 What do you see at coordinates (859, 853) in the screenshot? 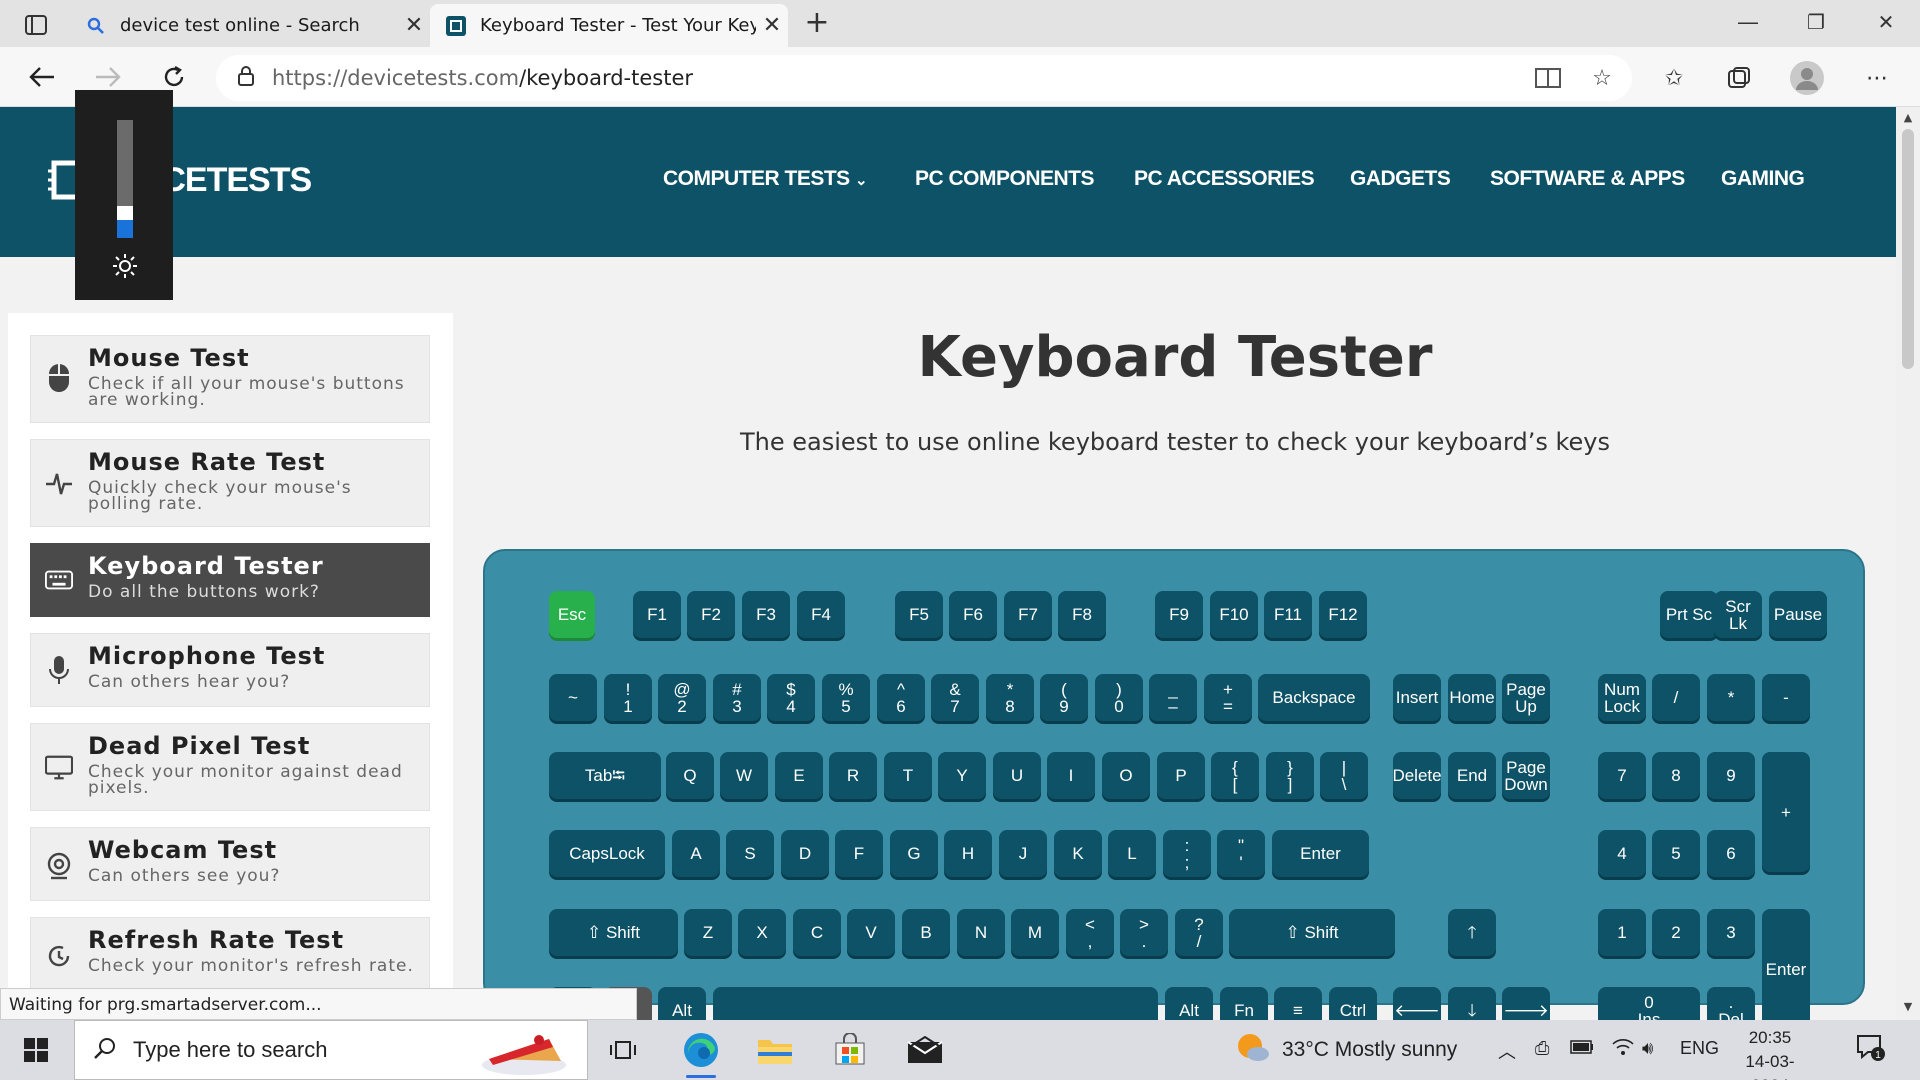
I see `key-f: F` at bounding box center [859, 853].